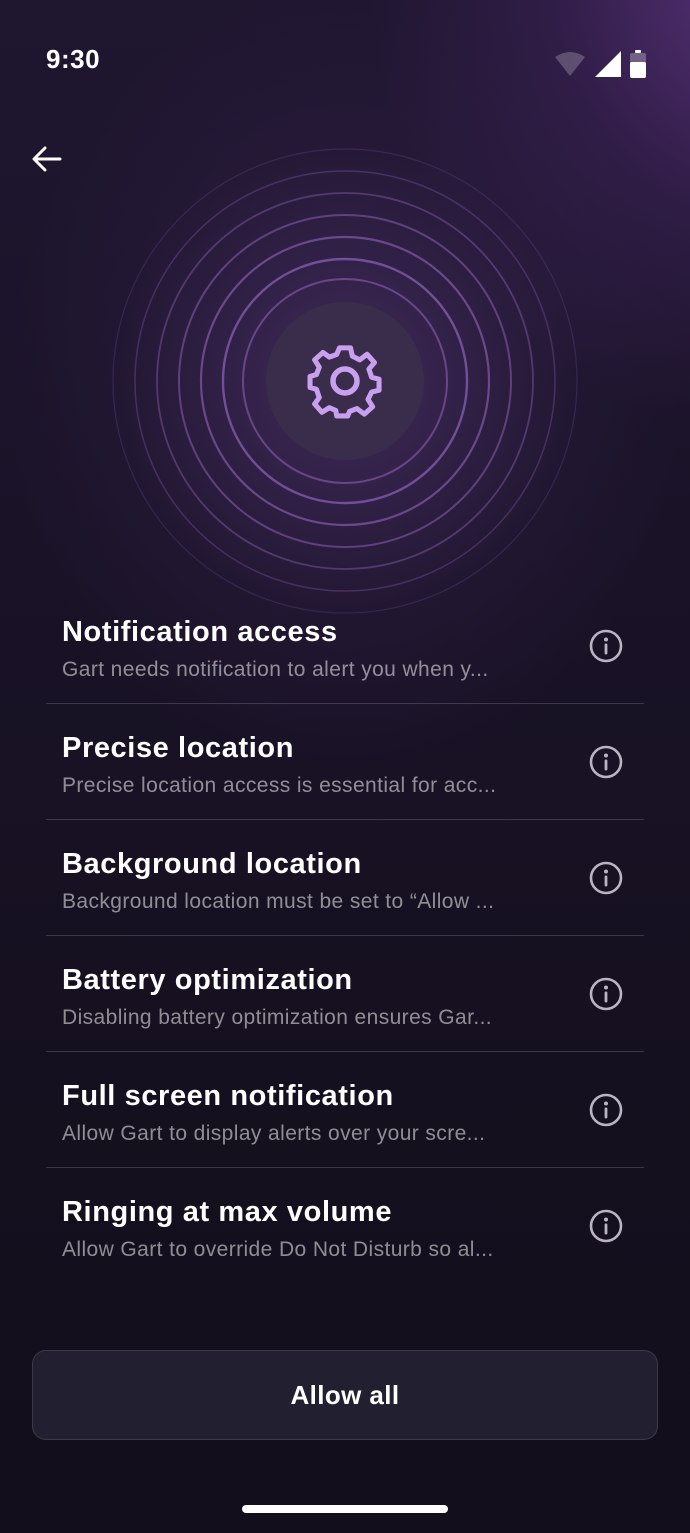  I want to click on arrow-left-icon, so click(47, 161).